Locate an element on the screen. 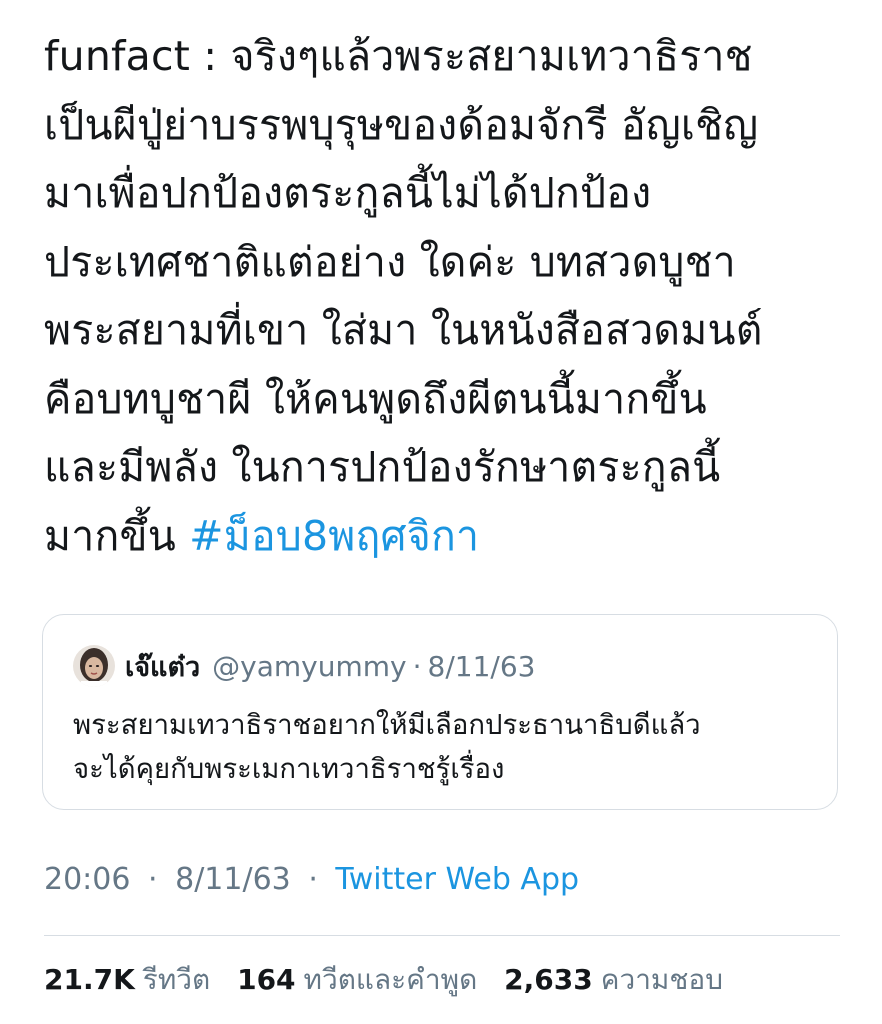 The image size is (882, 1024). quoted-tweet-header: เจ๊แต๋ว @yamyummy · 8/11/63 is located at coordinates (304, 666).